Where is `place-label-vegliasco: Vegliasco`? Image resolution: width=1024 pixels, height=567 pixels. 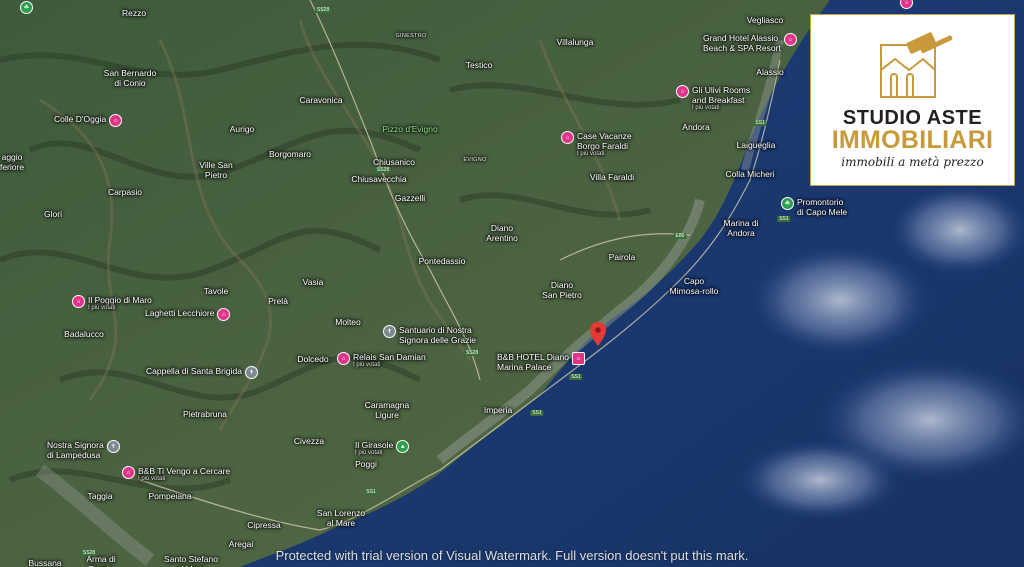
place-label-vegliasco: Vegliasco is located at coordinates (765, 20).